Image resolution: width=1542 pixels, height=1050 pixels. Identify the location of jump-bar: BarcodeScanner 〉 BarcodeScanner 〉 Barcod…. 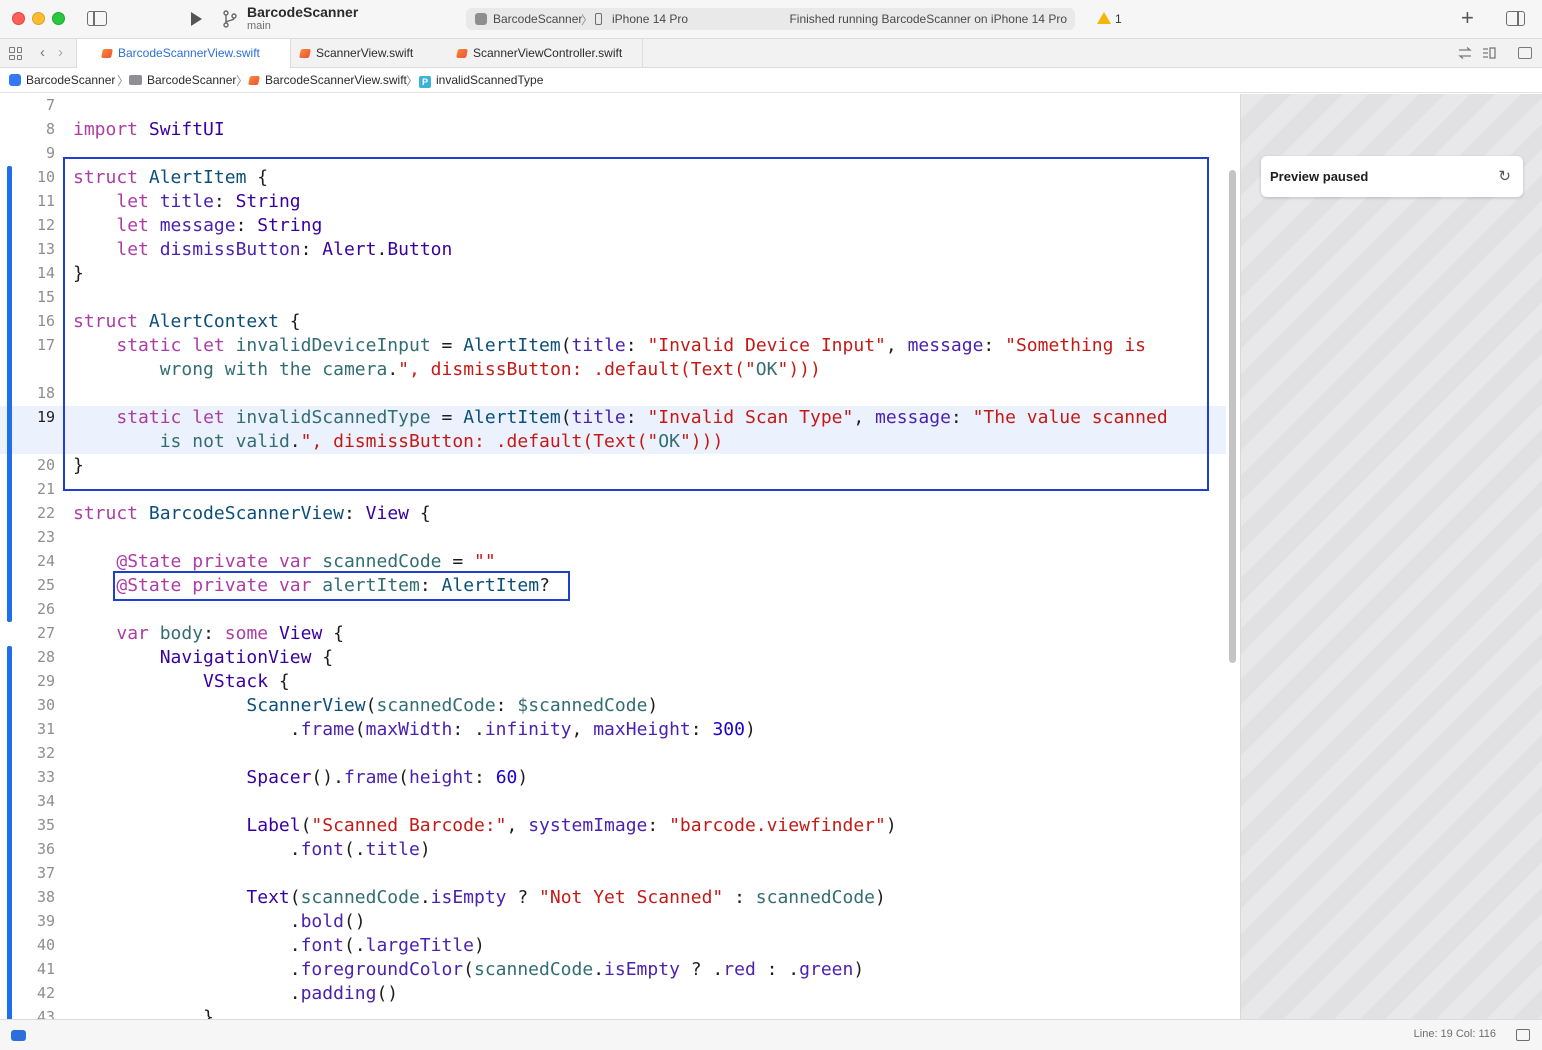
(771, 80).